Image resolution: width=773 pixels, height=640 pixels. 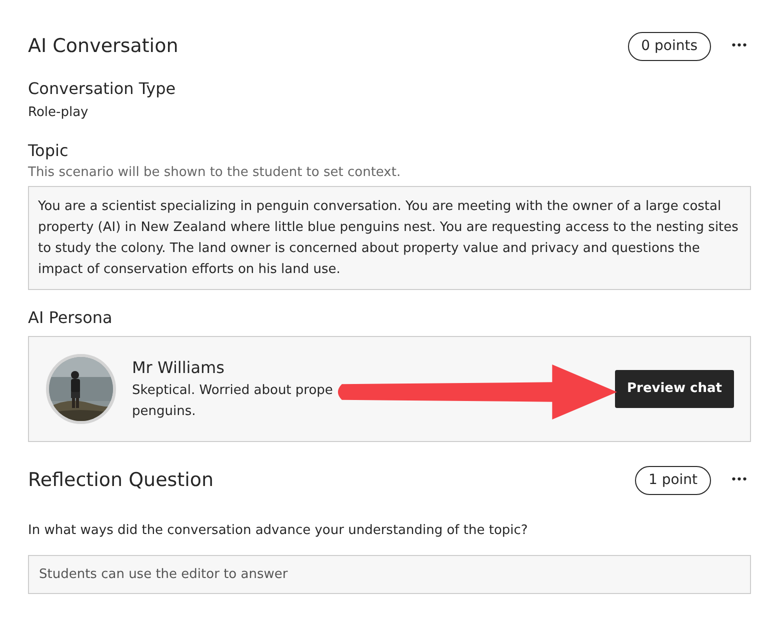 What do you see at coordinates (673, 480) in the screenshot?
I see `points-badge: 1 point` at bounding box center [673, 480].